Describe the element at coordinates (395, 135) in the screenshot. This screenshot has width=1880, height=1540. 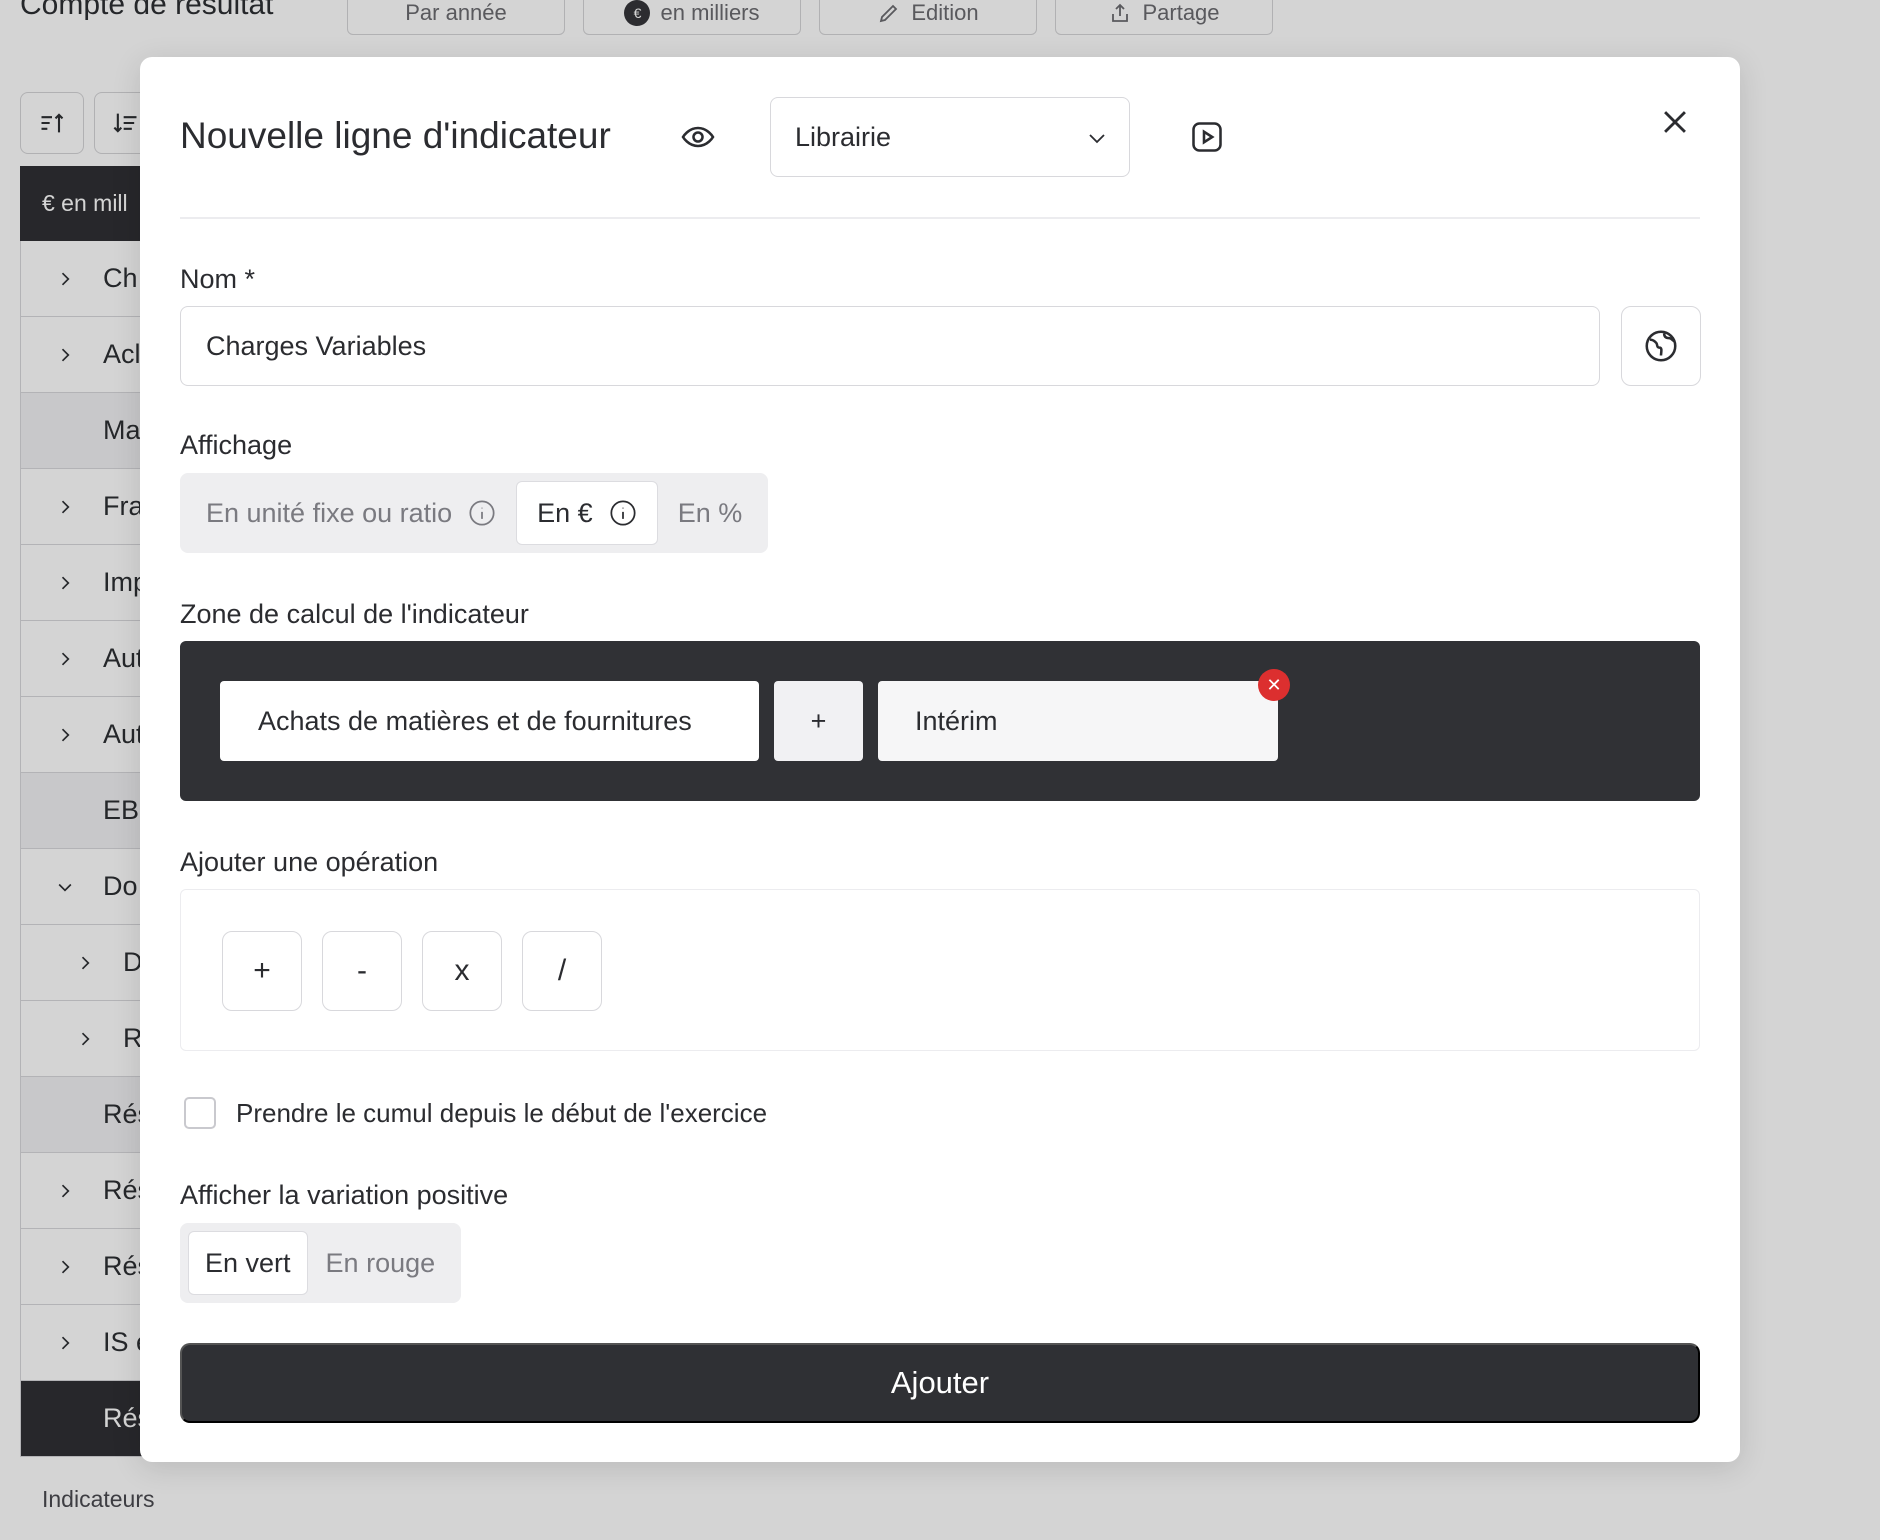
I see `modal-title: Nouvelle ligne d'indicateur` at that location.